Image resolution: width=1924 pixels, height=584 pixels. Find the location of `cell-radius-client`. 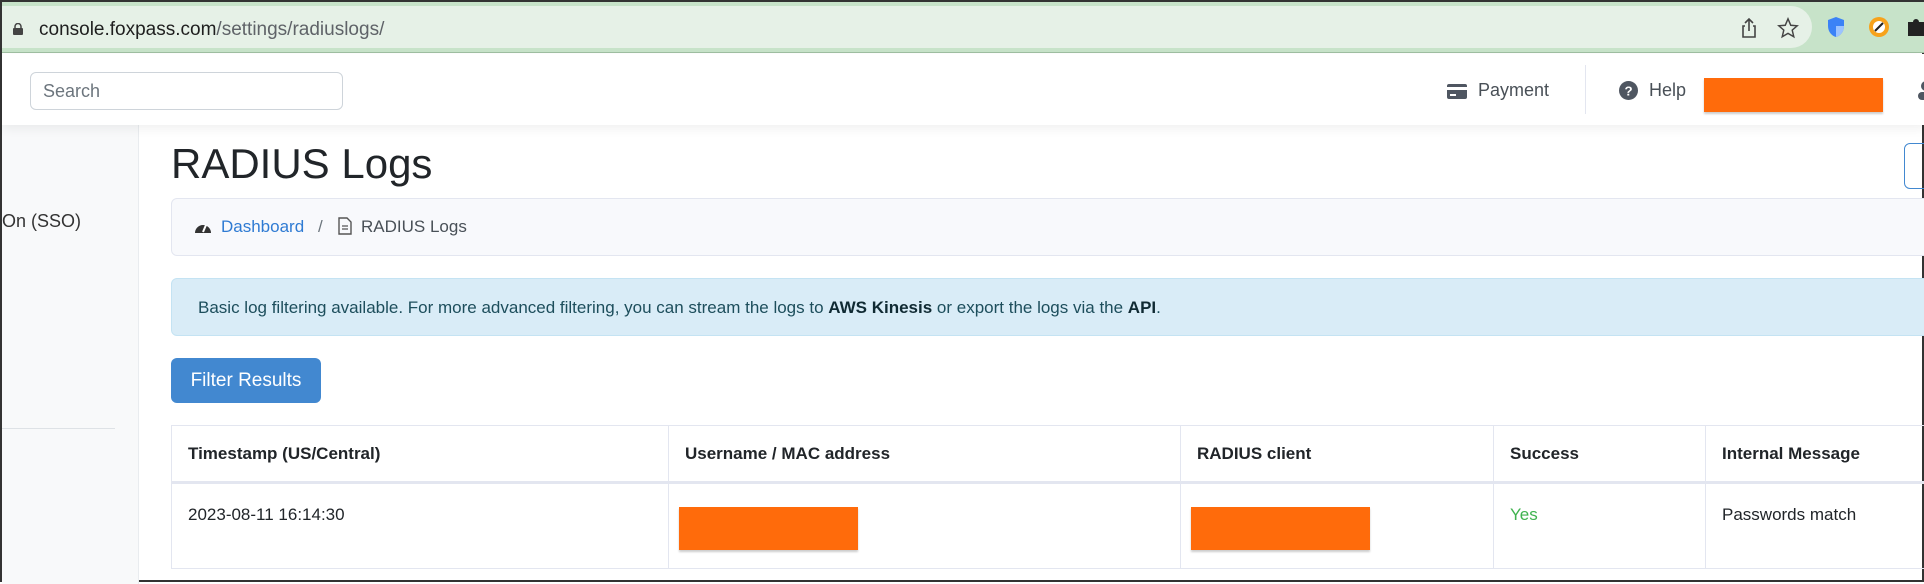

cell-radius-client is located at coordinates (1337, 526).